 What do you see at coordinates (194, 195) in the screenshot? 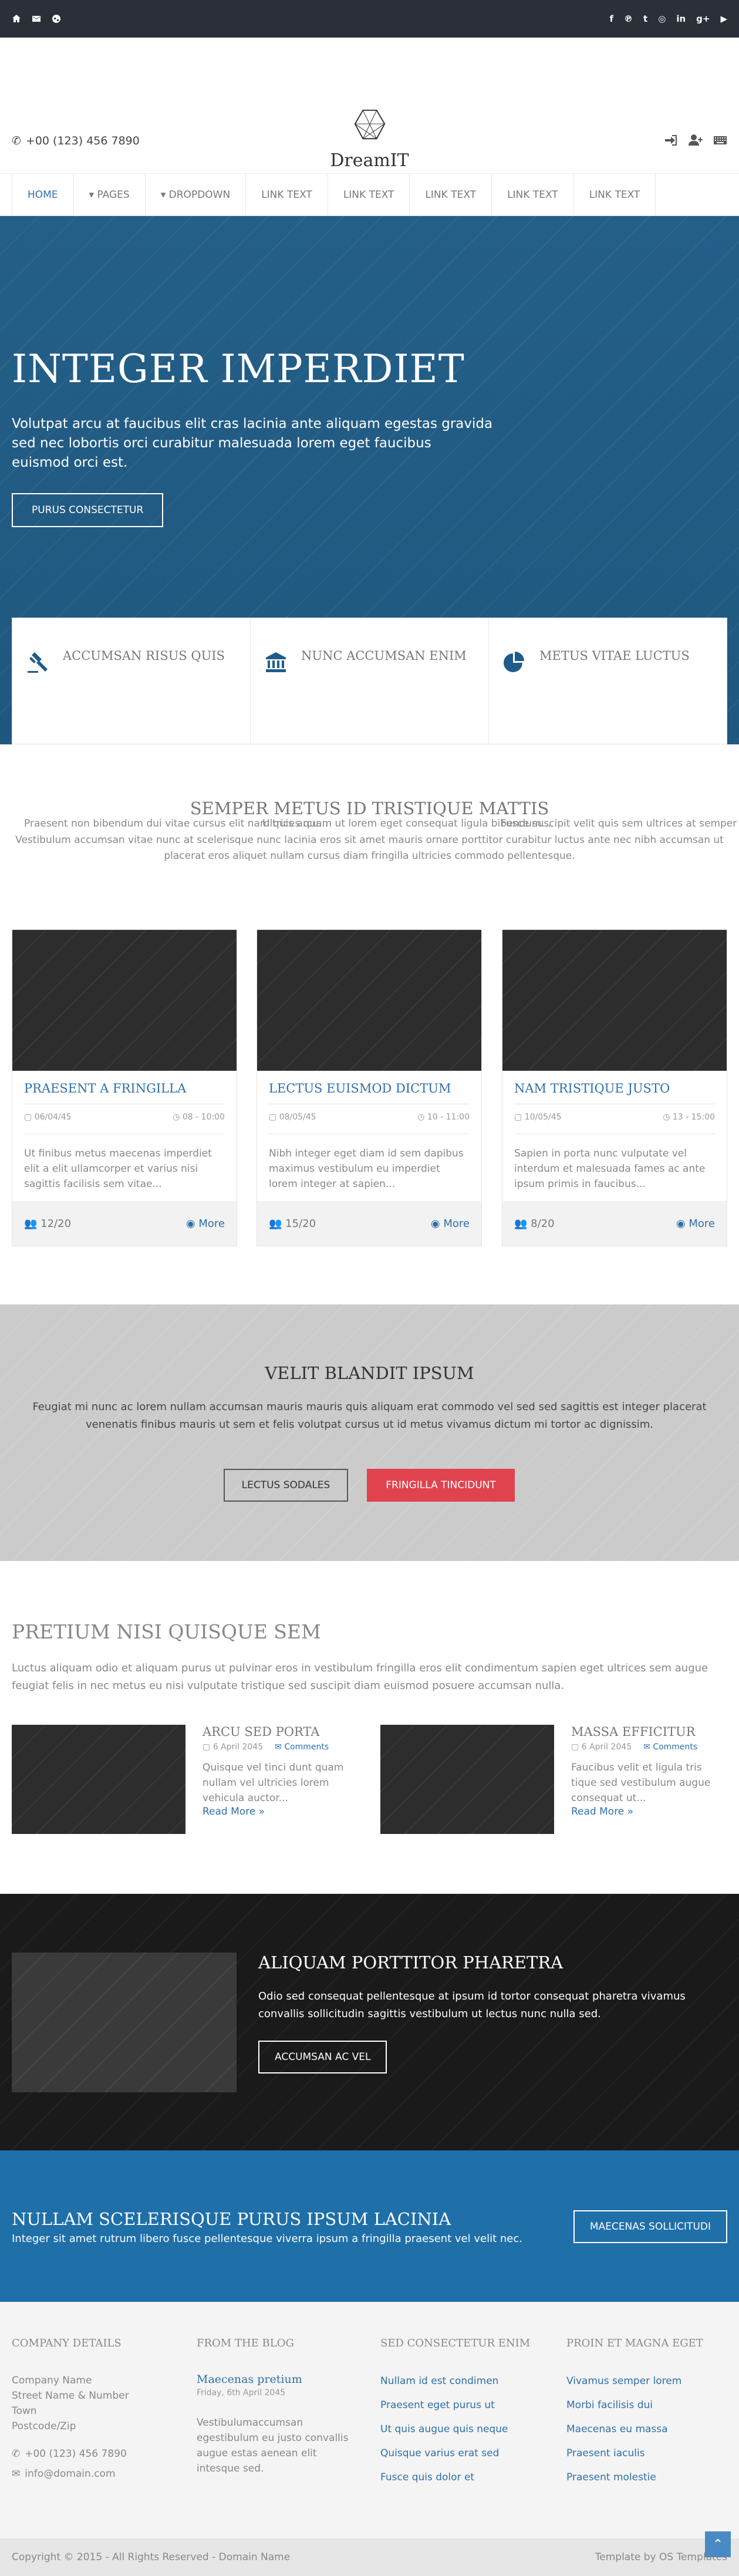
I see `nav-item-2: ▾ DROPDOWN` at bounding box center [194, 195].